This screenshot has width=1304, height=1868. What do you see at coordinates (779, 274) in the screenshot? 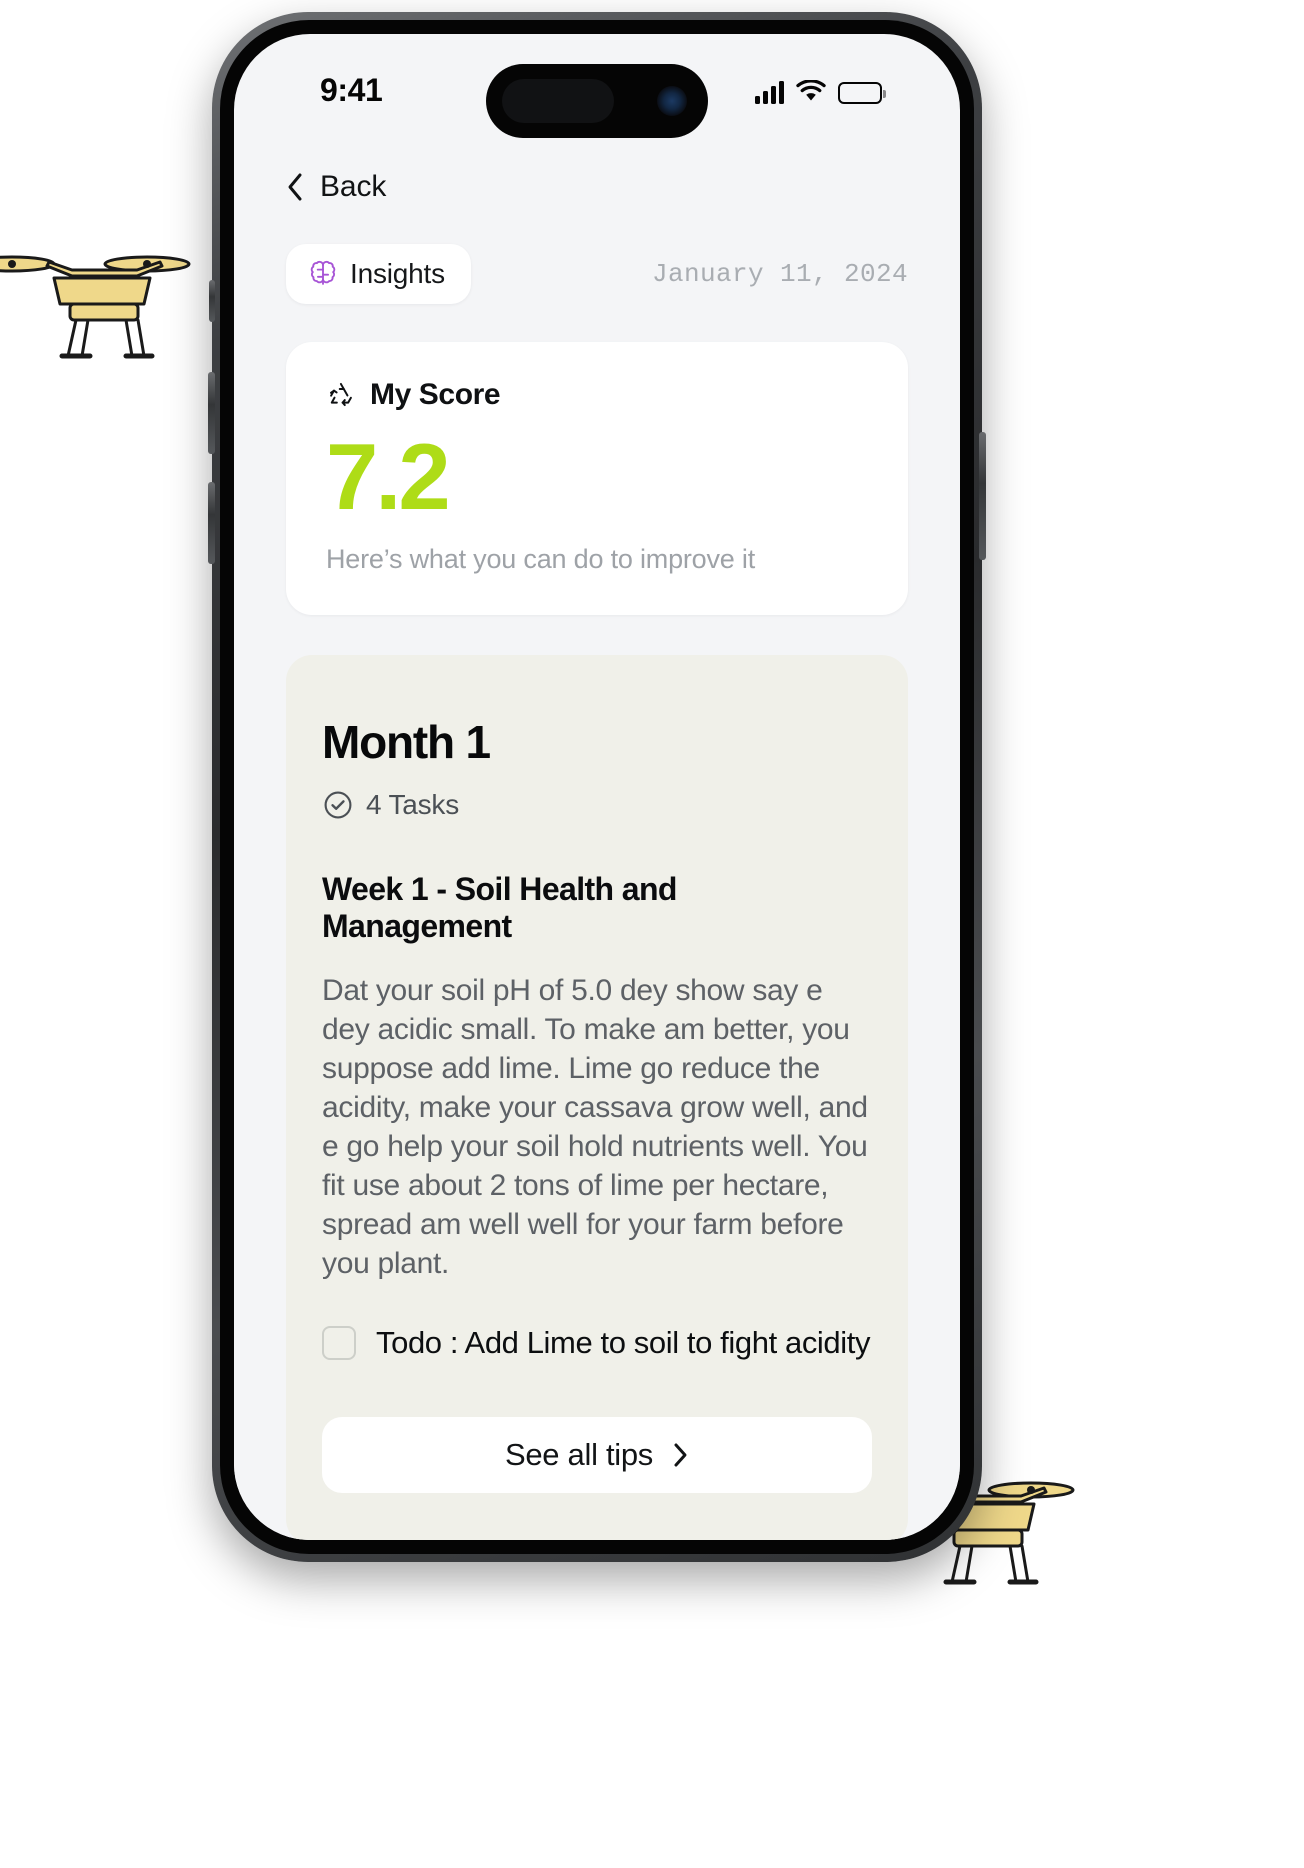
I see `date-label: January 11, 2024` at bounding box center [779, 274].